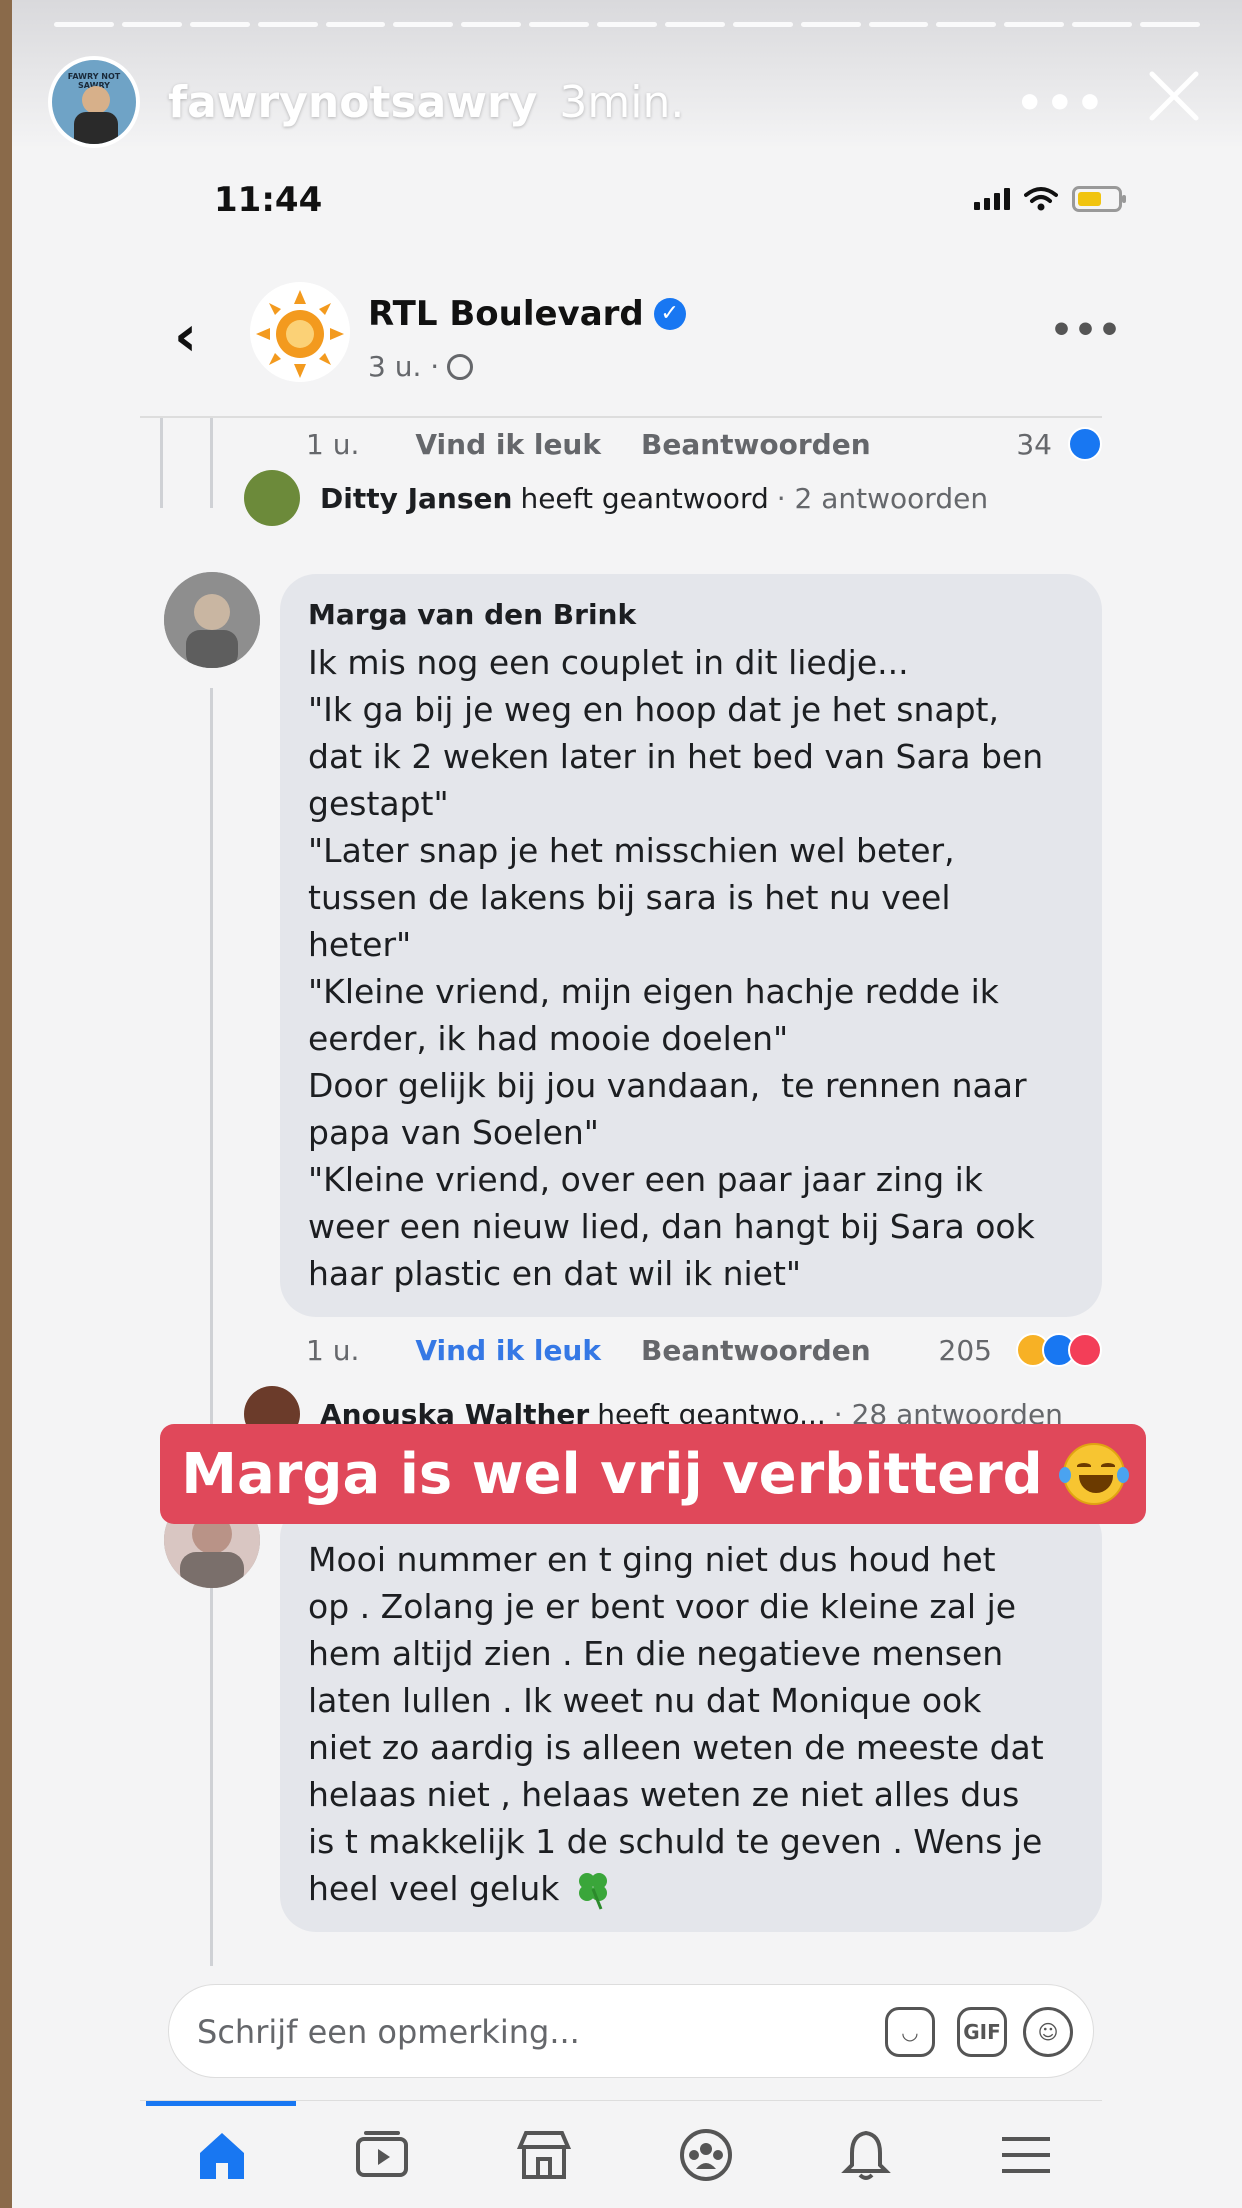 This screenshot has width=1242, height=2208. Describe the element at coordinates (1174, 96) in the screenshot. I see `close-icon` at that location.